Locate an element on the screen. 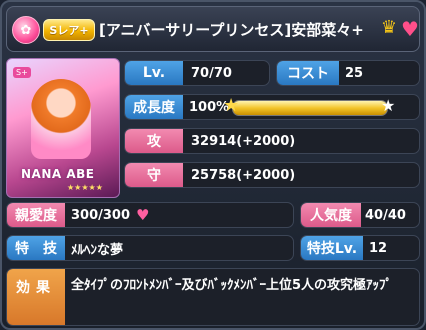 The width and height of the screenshot is (426, 330). attack-value: 32914(+2000) is located at coordinates (243, 141).